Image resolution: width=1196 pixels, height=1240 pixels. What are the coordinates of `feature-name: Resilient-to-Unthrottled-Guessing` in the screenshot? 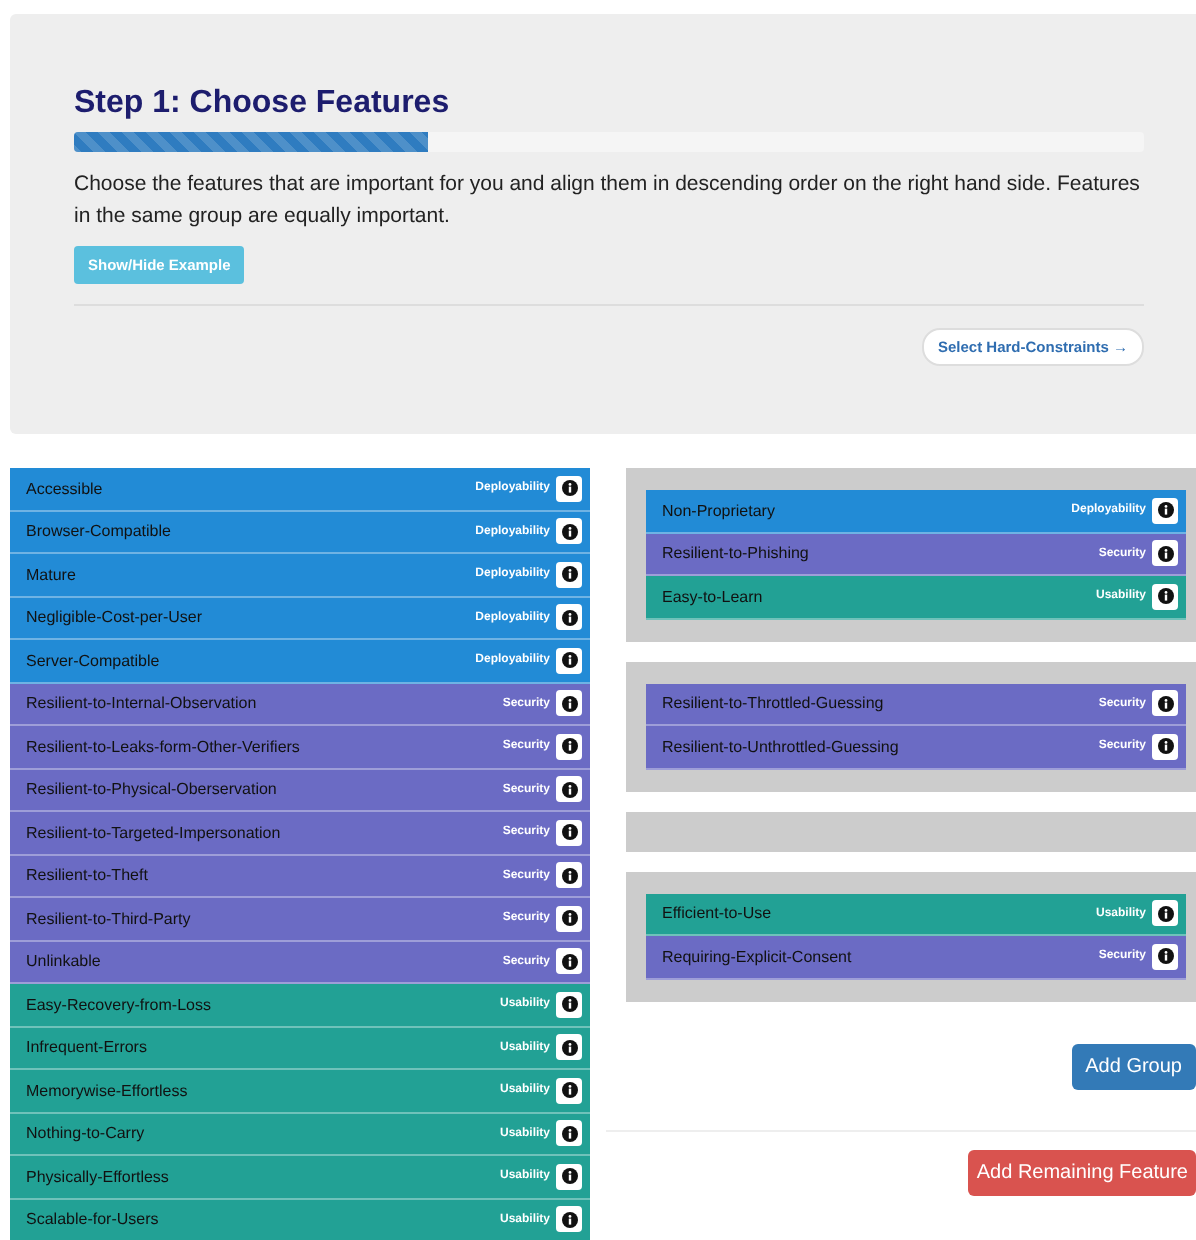 It's located at (781, 746).